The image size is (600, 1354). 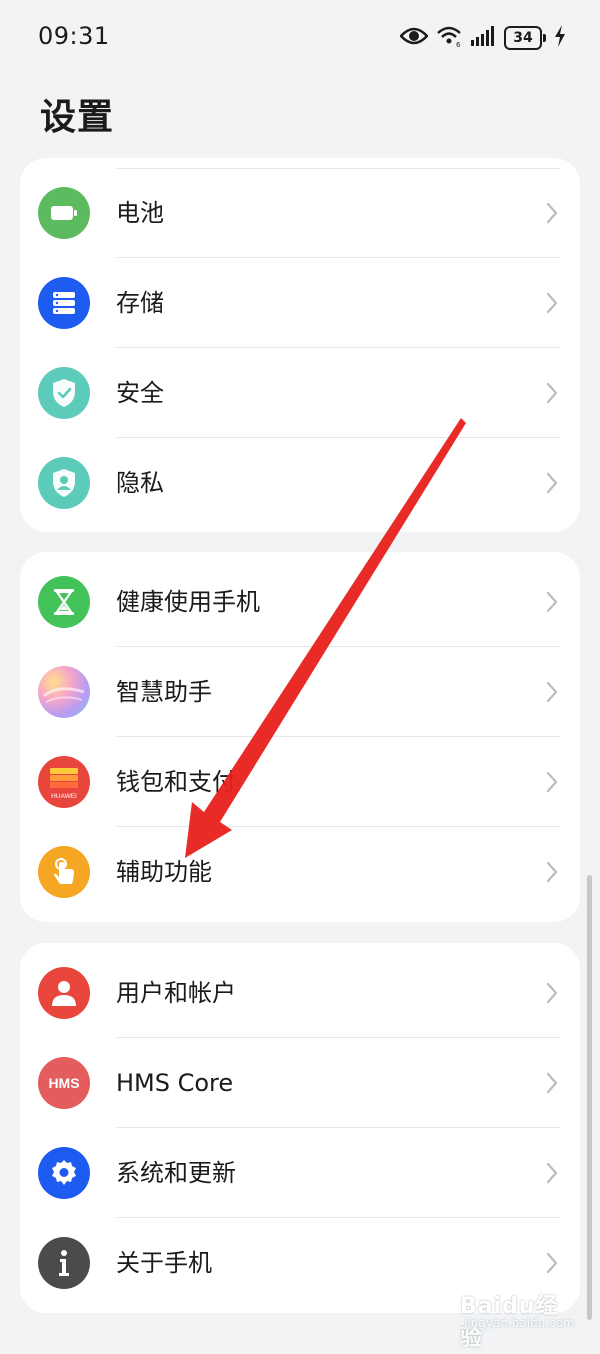 I want to click on page-title: 设置, so click(x=77, y=117).